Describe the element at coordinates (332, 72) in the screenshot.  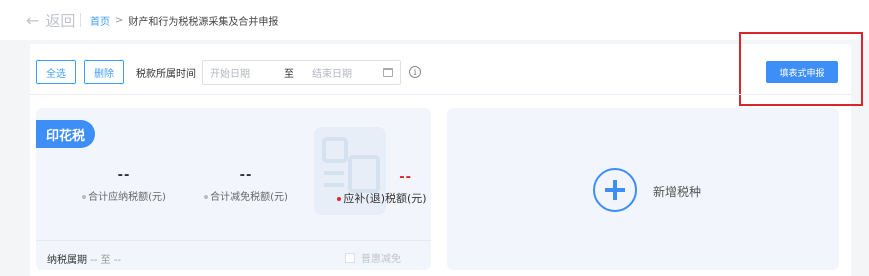
I see `end-date-input: 结束日期` at that location.